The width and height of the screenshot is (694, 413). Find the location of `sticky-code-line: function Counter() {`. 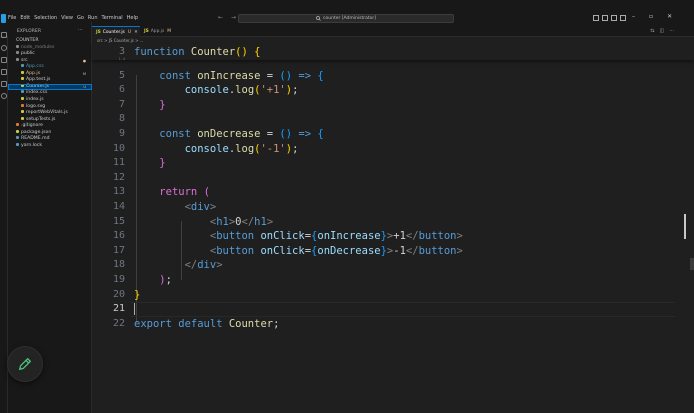

sticky-code-line: function Counter() { is located at coordinates (197, 52).